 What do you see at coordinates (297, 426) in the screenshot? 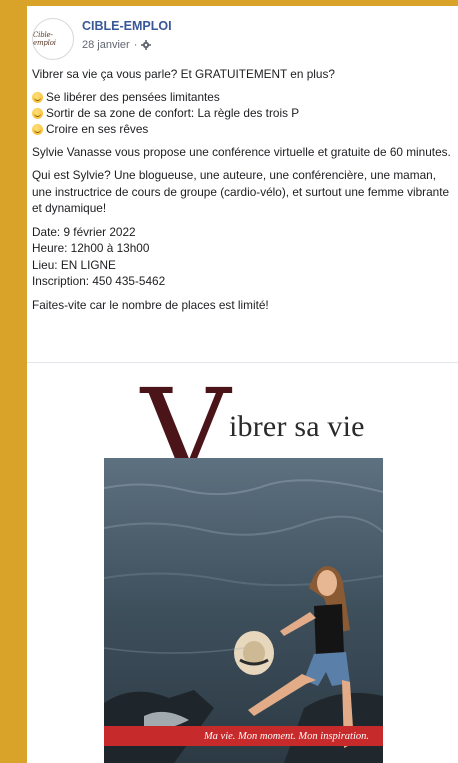
I see `poster-title: ibrer sa vie` at bounding box center [297, 426].